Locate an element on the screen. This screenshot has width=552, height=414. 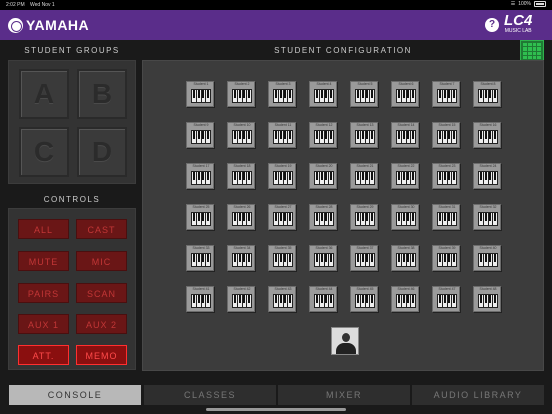
student-station: Student 16 is located at coordinates (487, 135).